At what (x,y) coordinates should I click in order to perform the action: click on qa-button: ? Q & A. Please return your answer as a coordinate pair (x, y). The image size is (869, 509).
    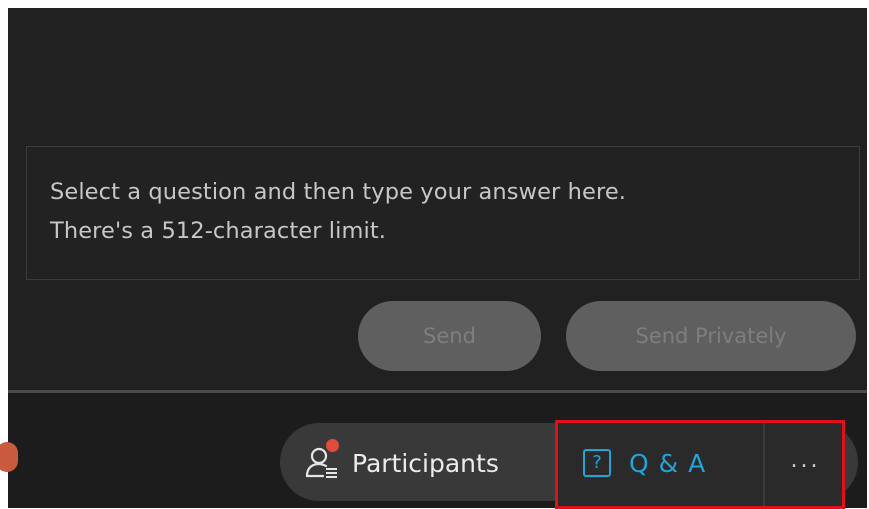
    Looking at the image, I should click on (644, 463).